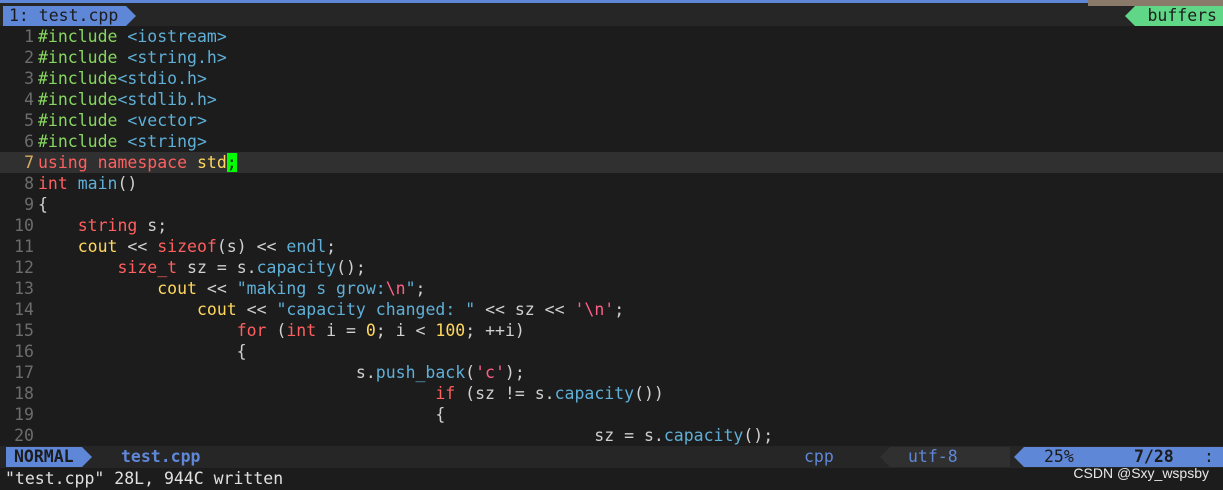 This screenshot has width=1223, height=490. I want to click on code-line: 16 {, so click(611, 351).